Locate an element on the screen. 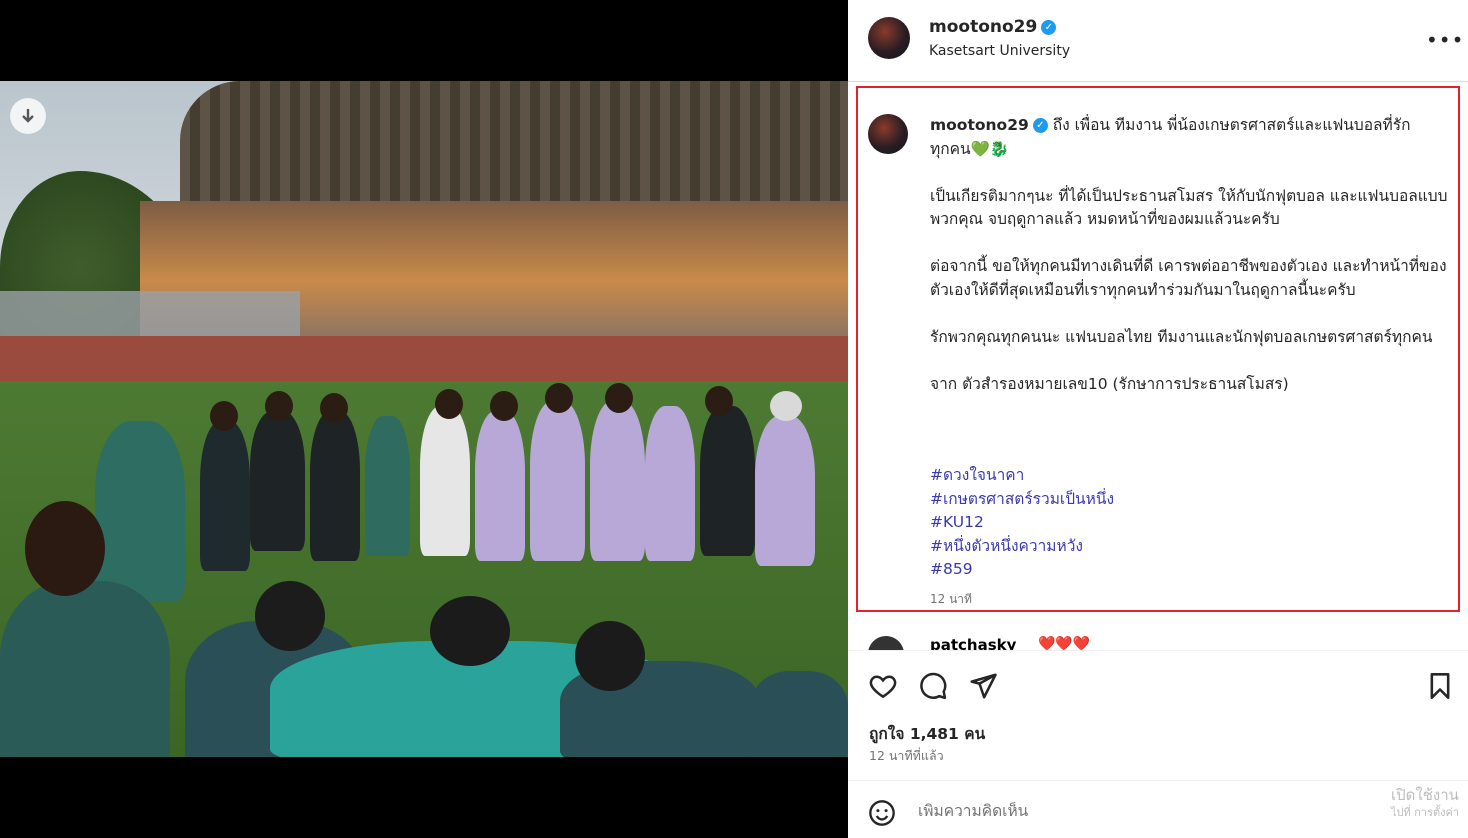 This screenshot has width=1468, height=838. posted-time: 12 นาทีที่แล้ว is located at coordinates (906, 755).